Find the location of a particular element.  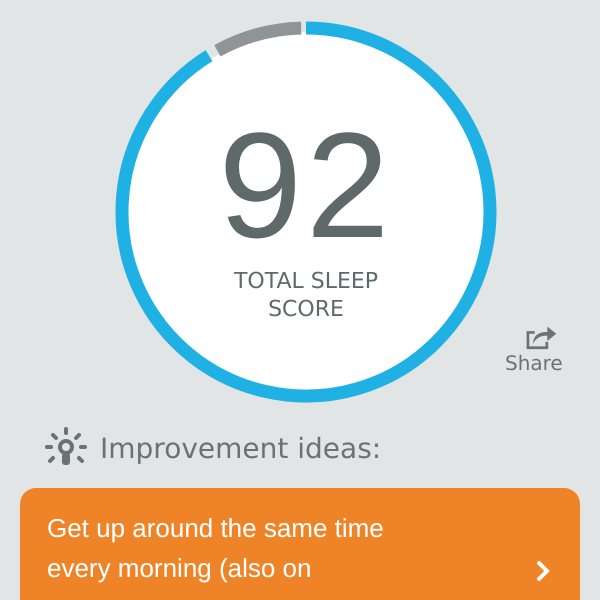

score-label: TOTAL SLEEP SCORE is located at coordinates (306, 296).